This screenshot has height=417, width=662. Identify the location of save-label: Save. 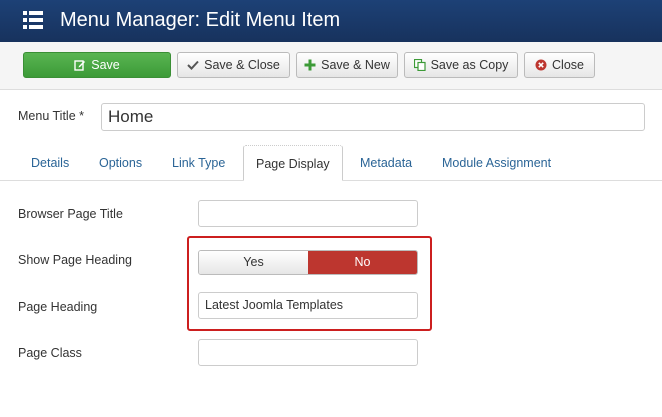
(105, 65).